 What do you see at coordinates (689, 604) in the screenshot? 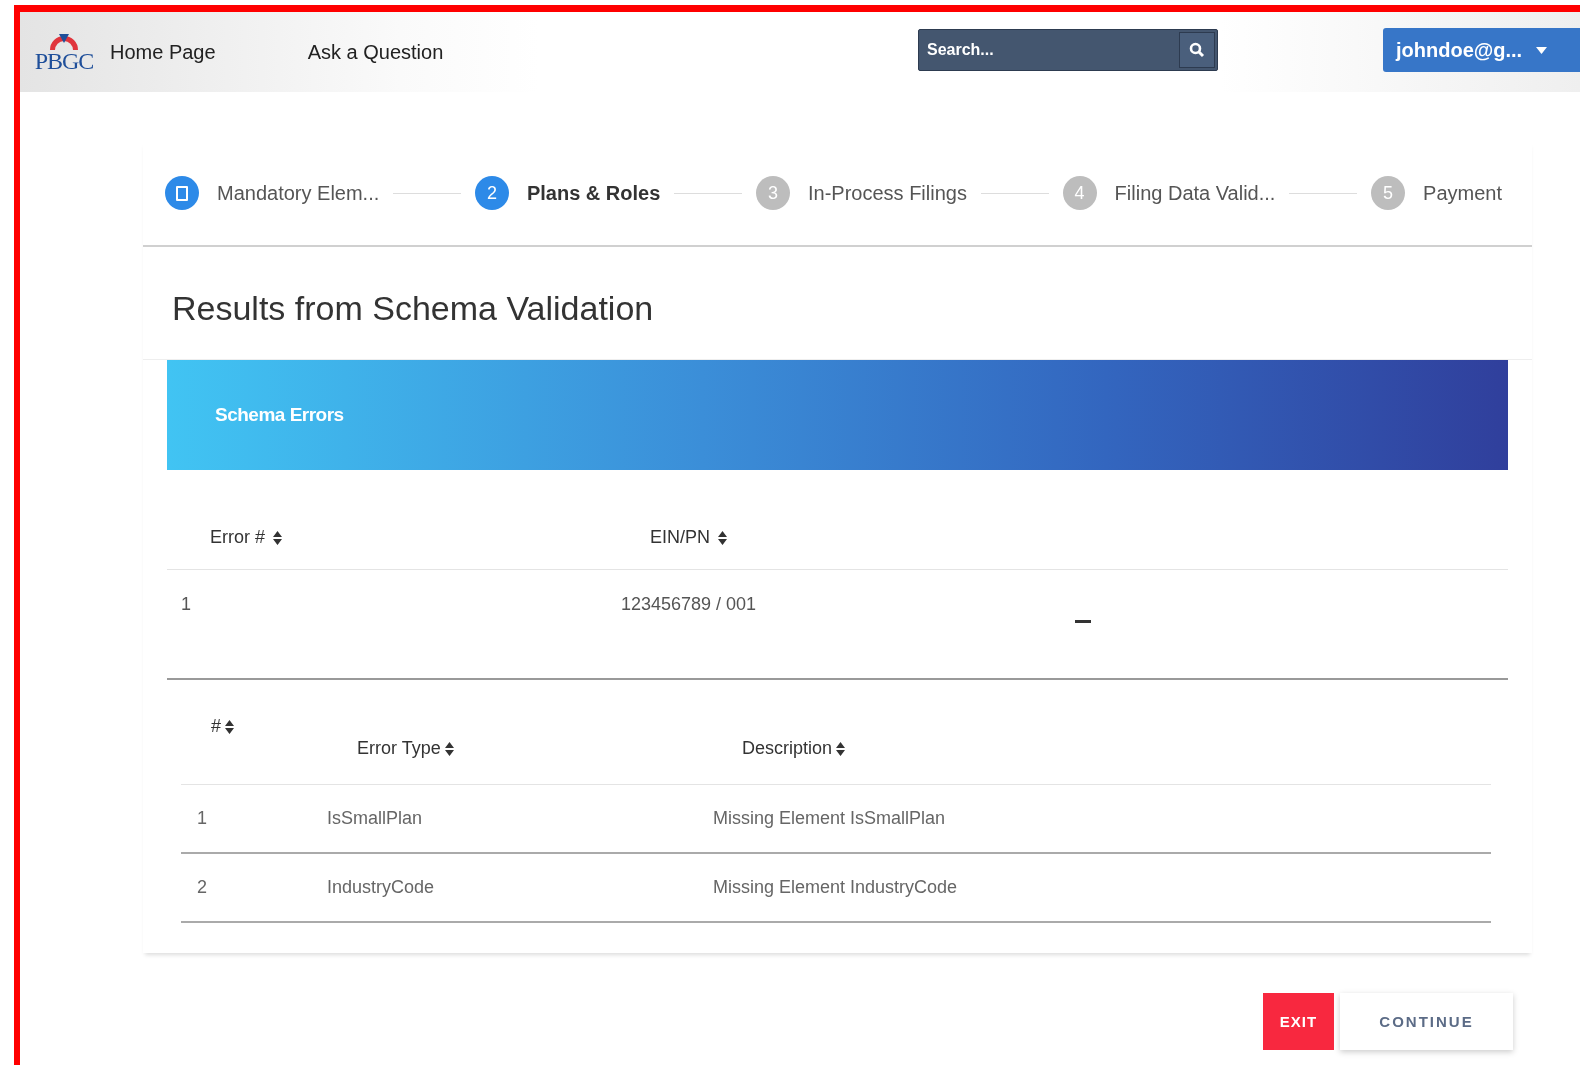
I see `table-cell-text: 123456789 / 001` at bounding box center [689, 604].